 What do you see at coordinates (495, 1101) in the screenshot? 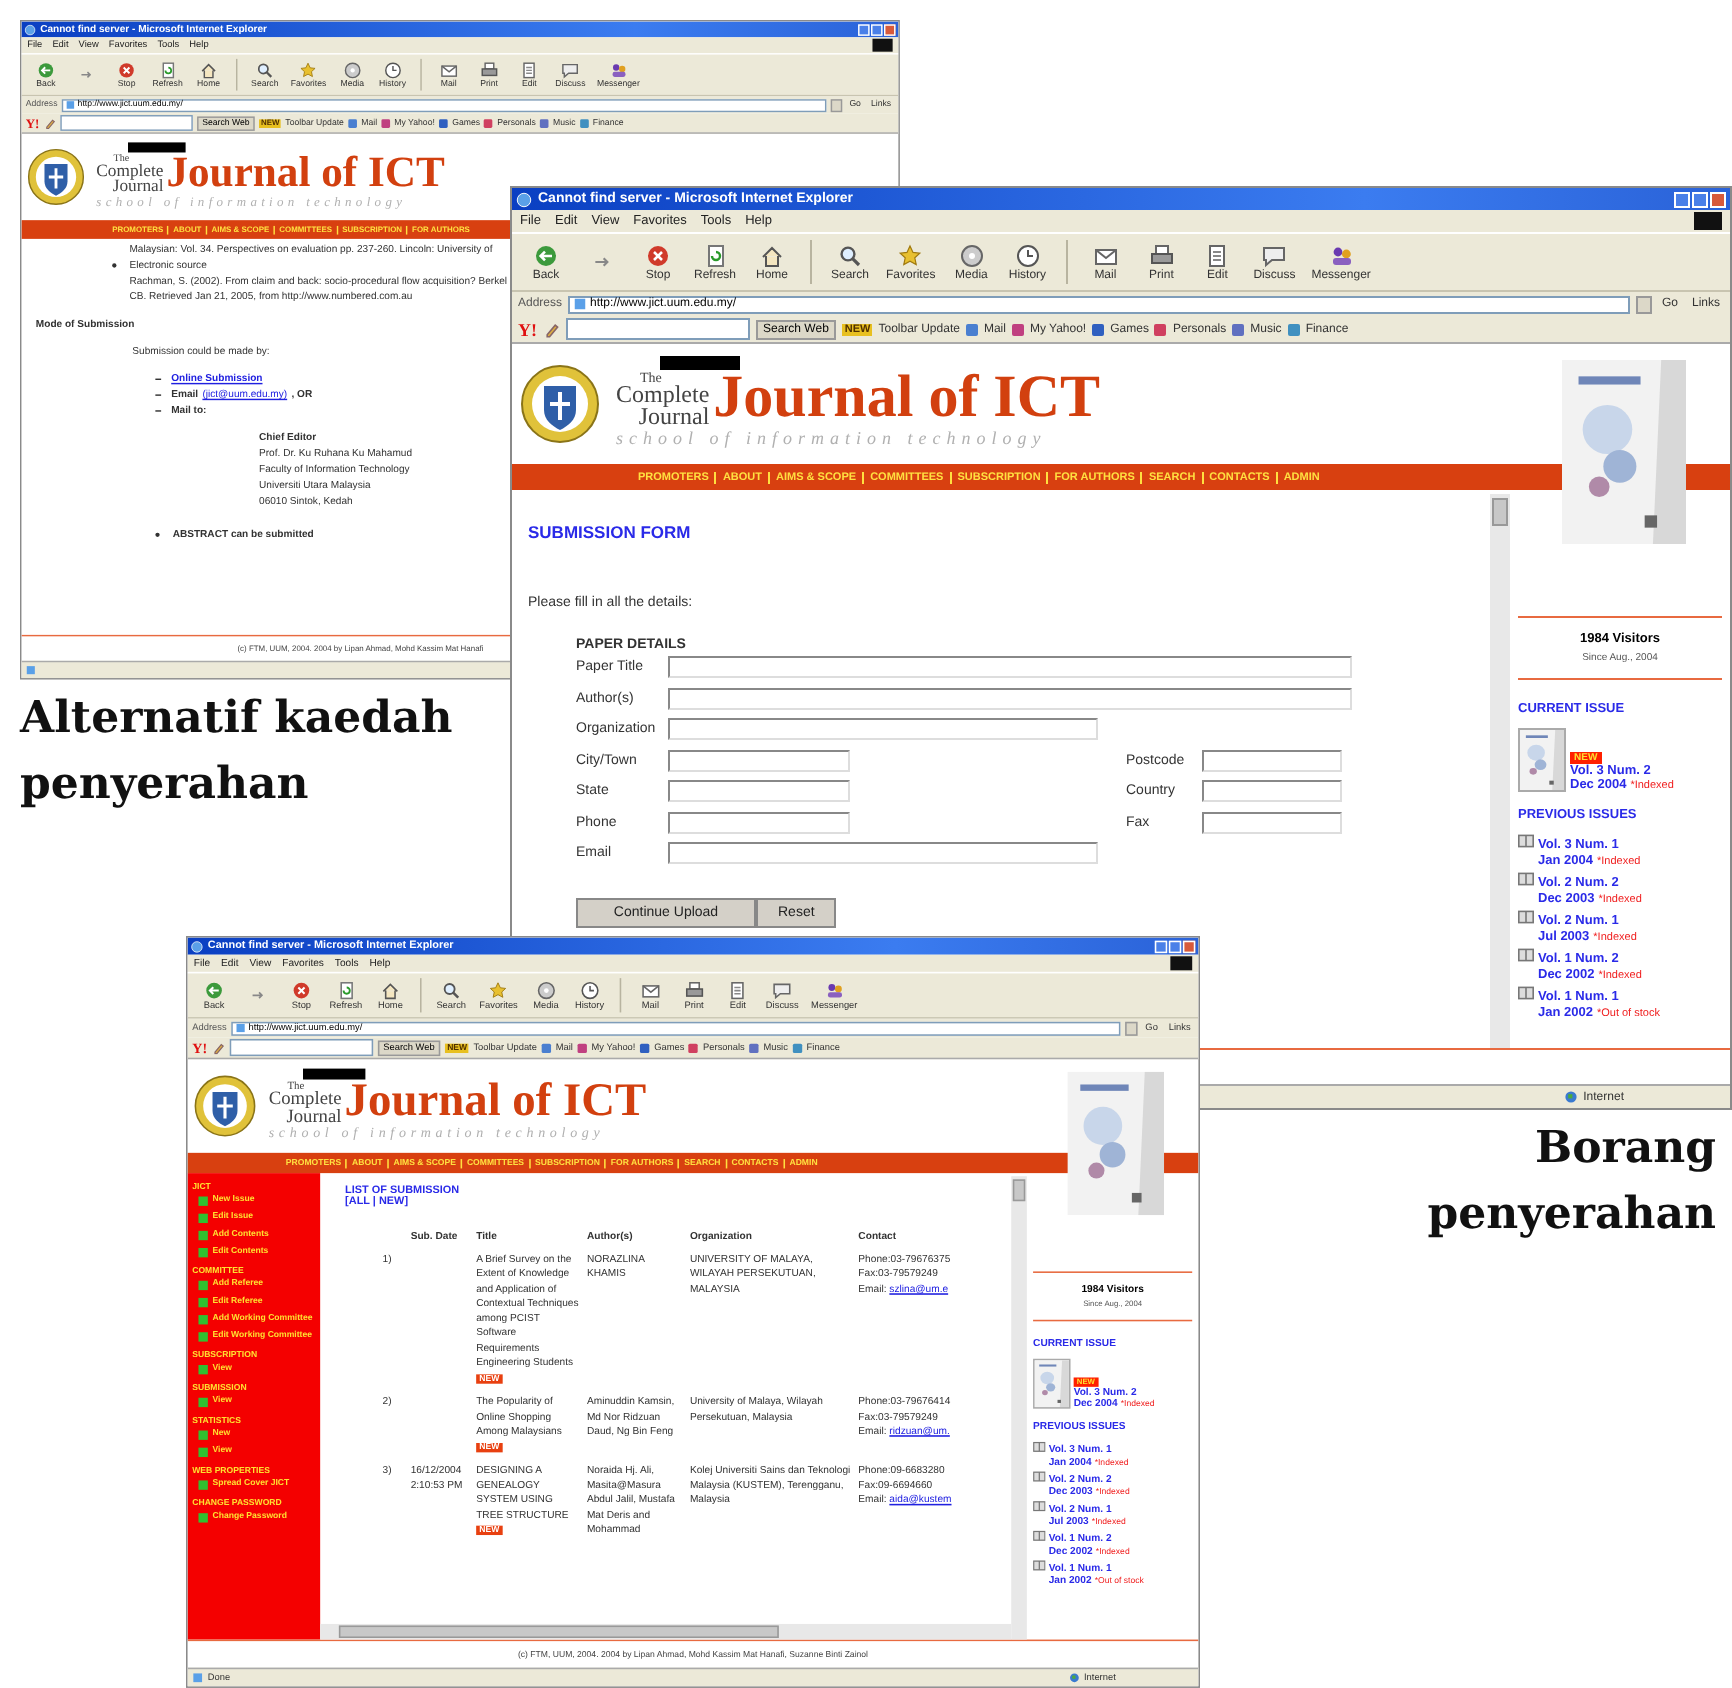
I see `site-title: Journal of ICT` at bounding box center [495, 1101].